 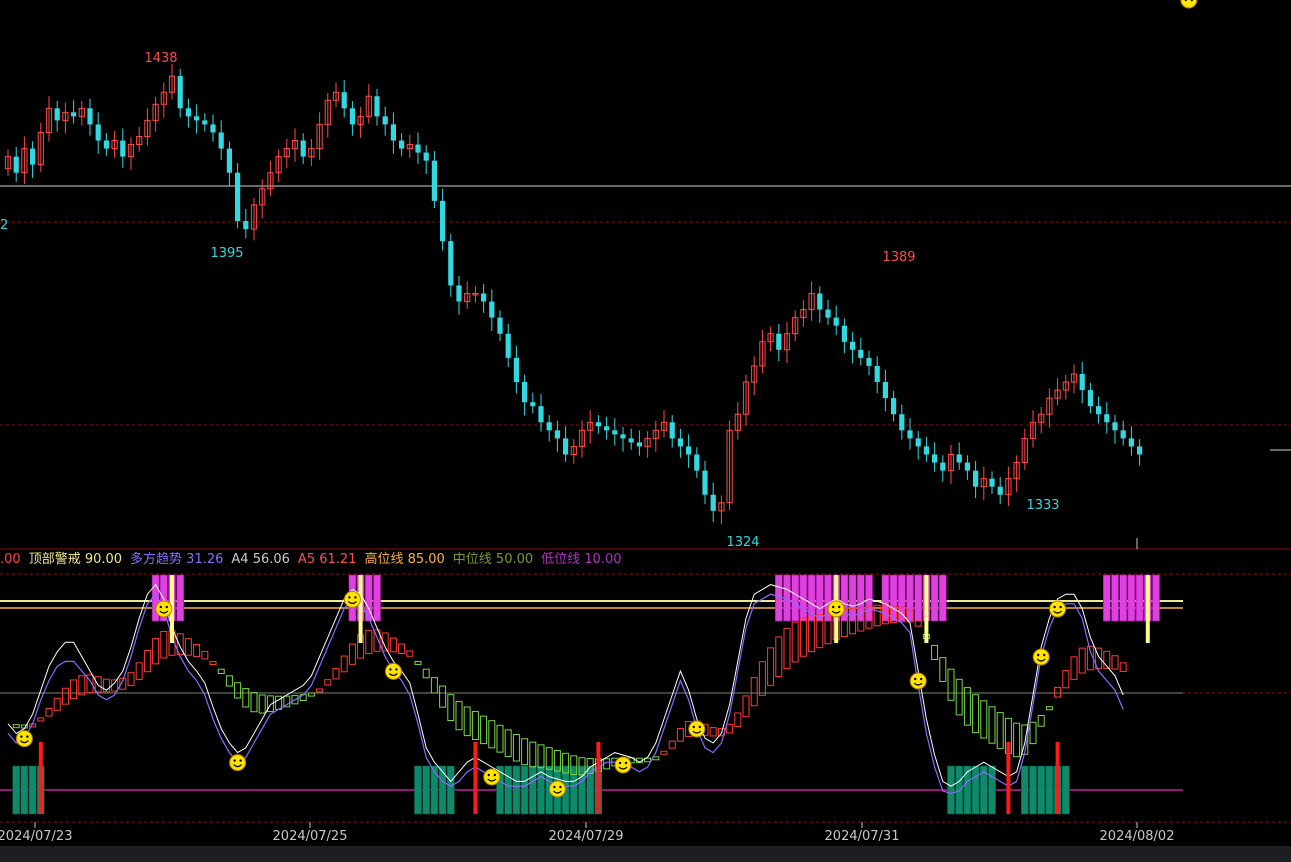 I want to click on price-label: 1389, so click(x=898, y=257).